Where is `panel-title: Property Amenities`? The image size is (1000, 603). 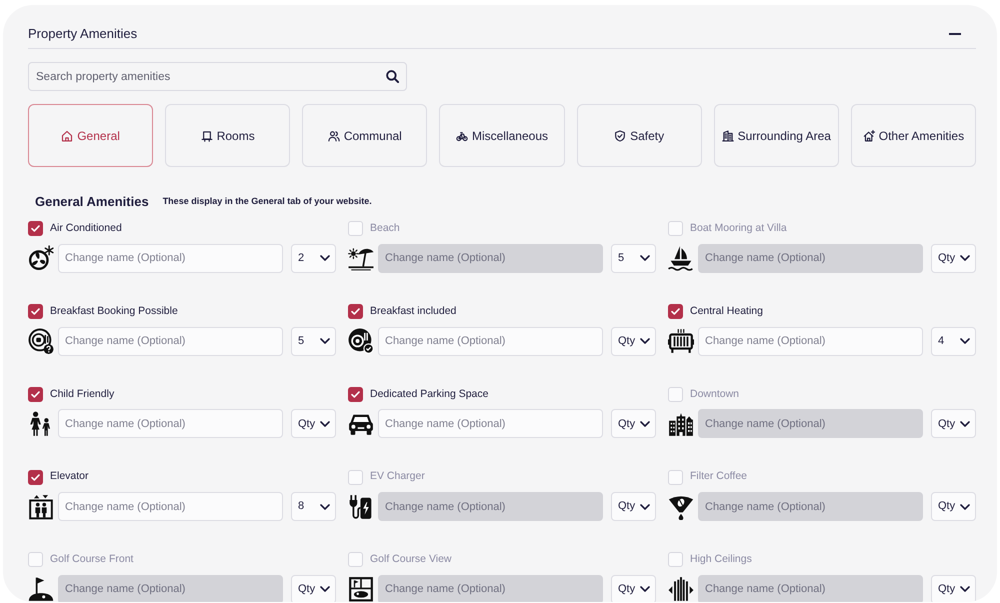 panel-title: Property Amenities is located at coordinates (83, 34).